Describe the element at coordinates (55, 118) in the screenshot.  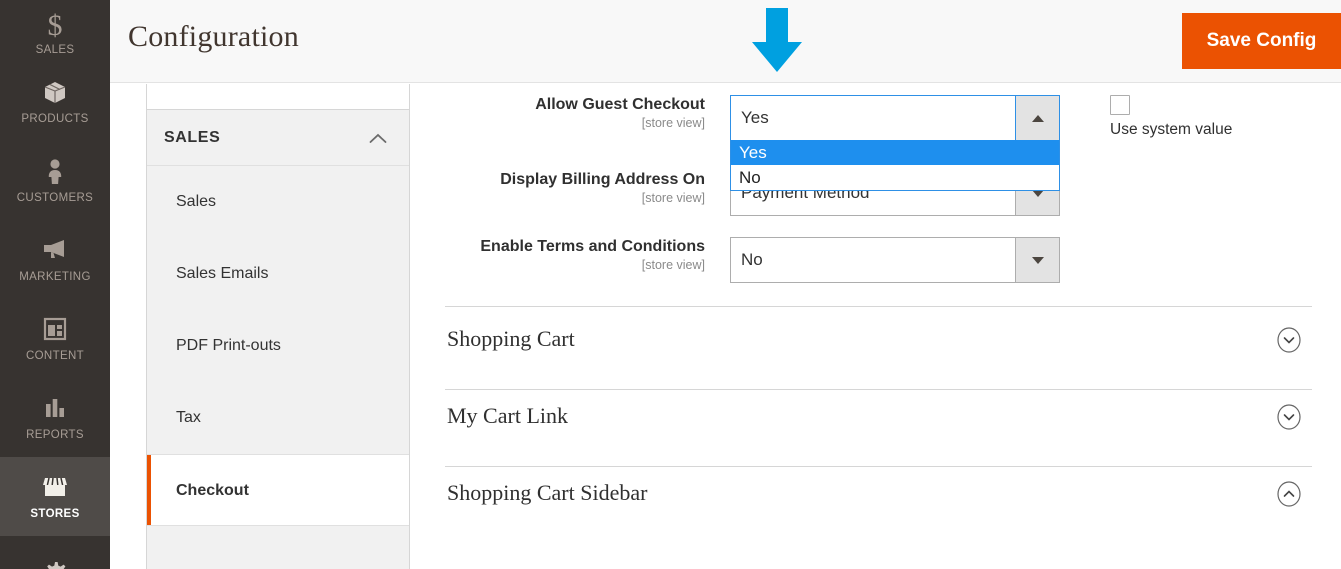
I see `sidebar-item-label: PRODUCTS` at that location.